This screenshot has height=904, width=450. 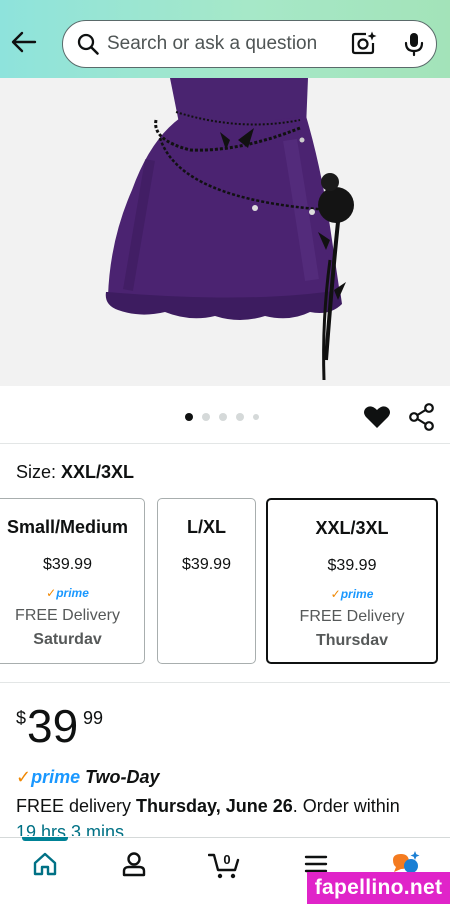 I want to click on prime-wordmark: prime, so click(x=56, y=777).